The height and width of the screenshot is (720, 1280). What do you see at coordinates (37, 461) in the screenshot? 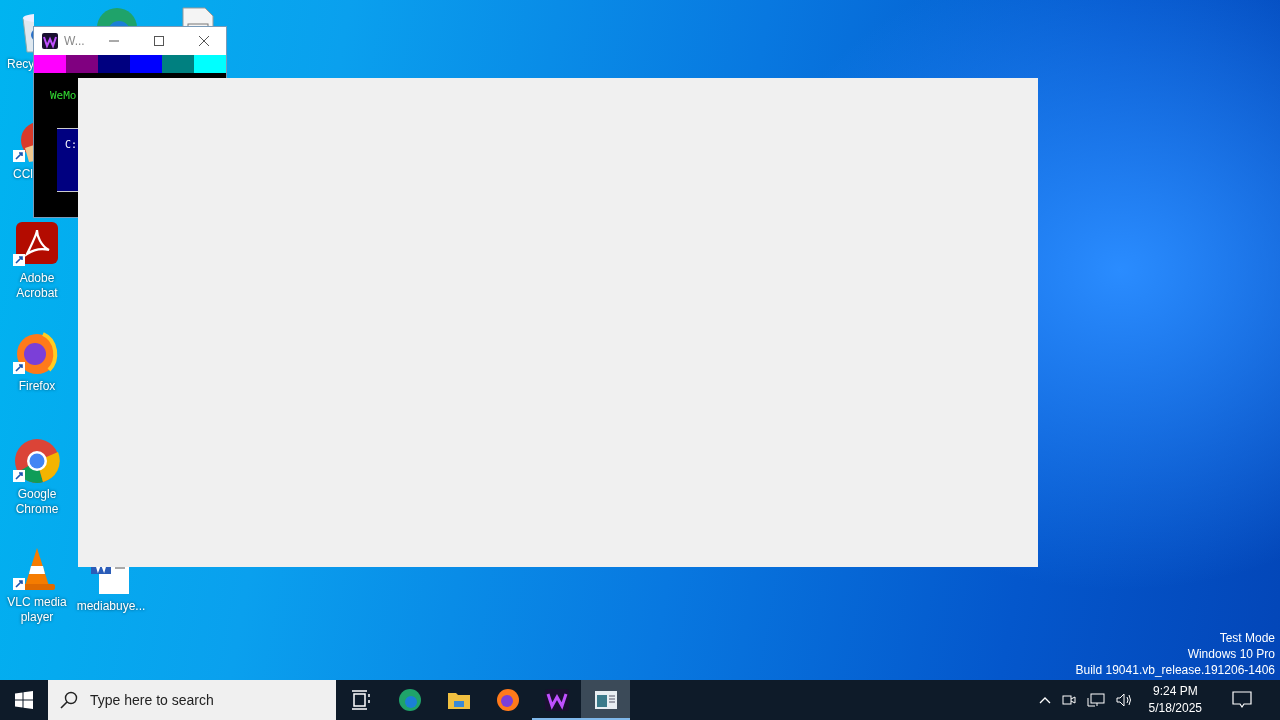
I see `chrome-icon` at bounding box center [37, 461].